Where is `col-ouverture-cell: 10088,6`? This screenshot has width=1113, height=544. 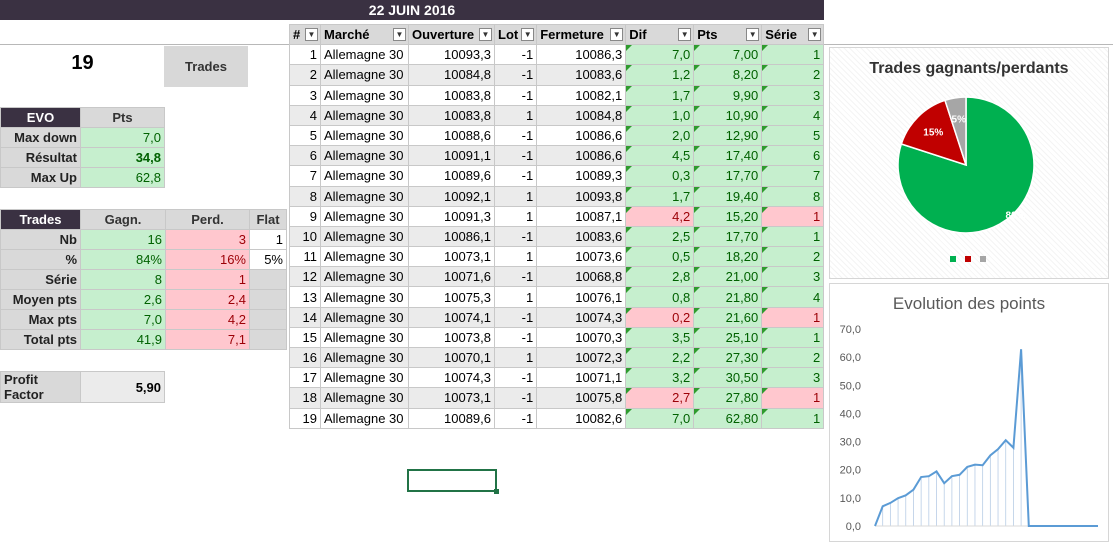 col-ouverture-cell: 10088,6 is located at coordinates (451, 135).